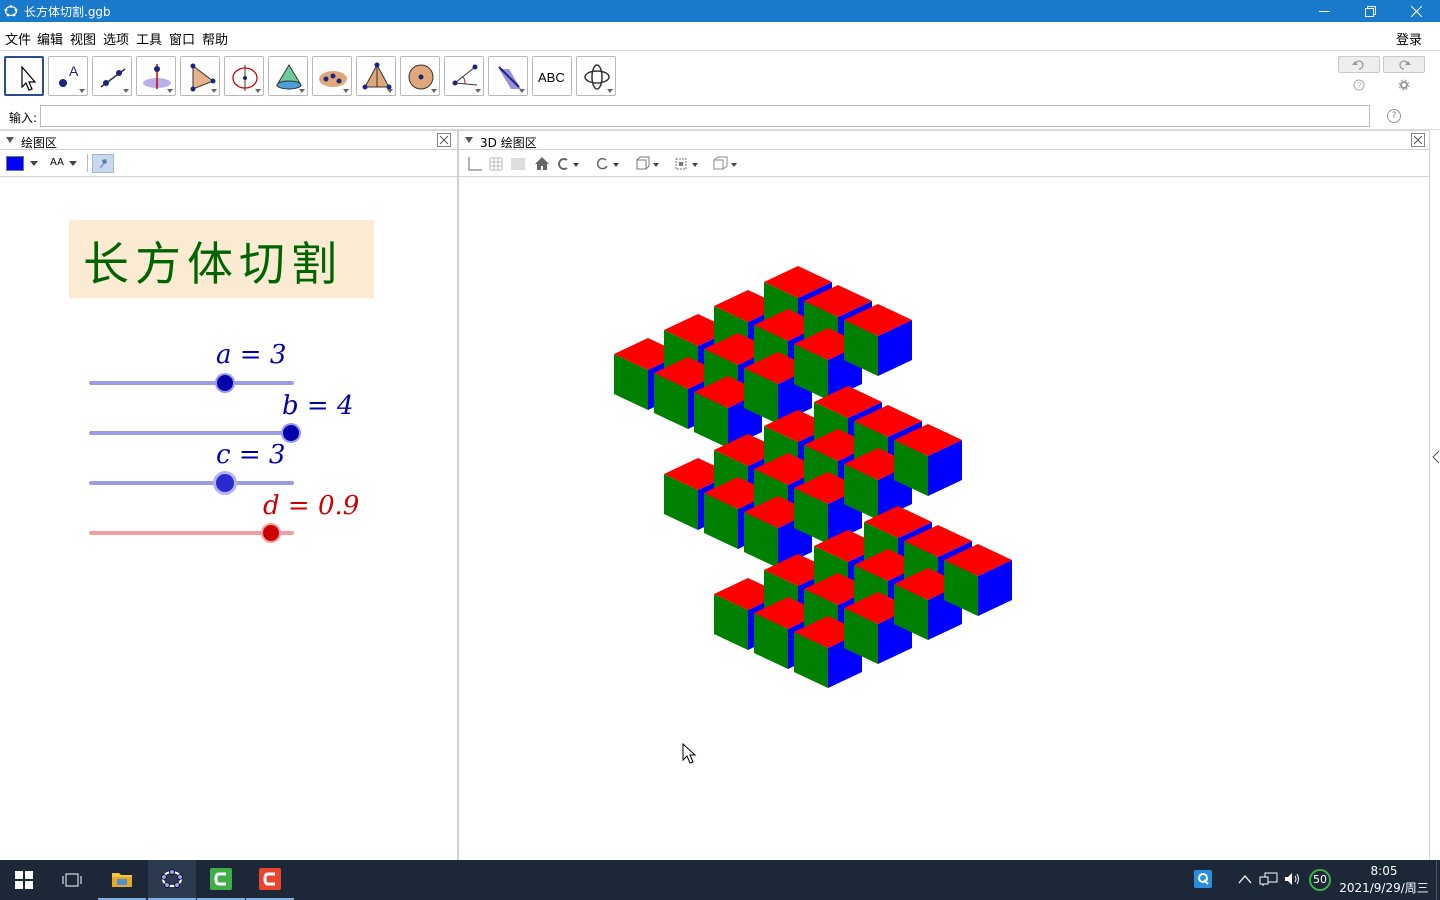 This screenshot has height=900, width=1440. I want to click on qq-tray-icon, so click(1203, 879).